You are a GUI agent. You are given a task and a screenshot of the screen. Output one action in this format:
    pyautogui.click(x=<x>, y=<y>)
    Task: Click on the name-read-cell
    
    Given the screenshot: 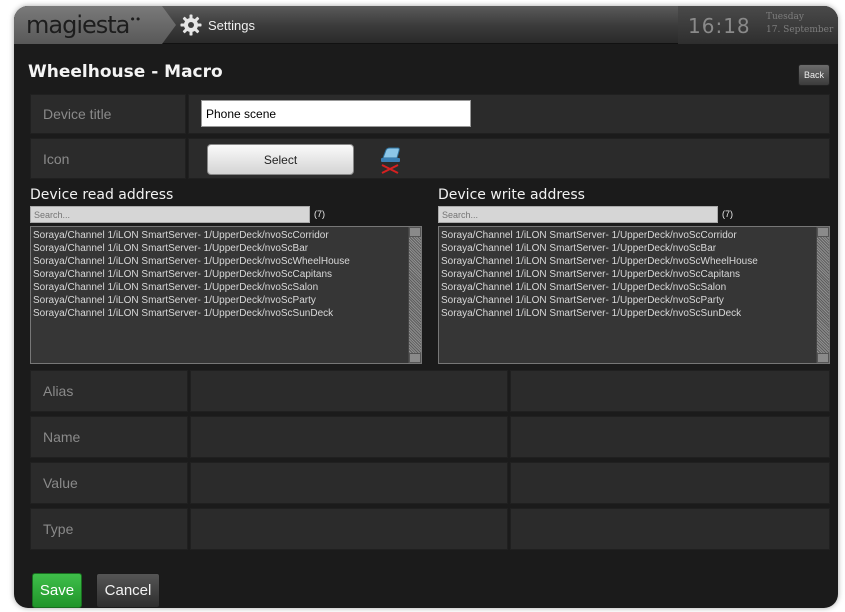 What is the action you would take?
    pyautogui.click(x=349, y=437)
    